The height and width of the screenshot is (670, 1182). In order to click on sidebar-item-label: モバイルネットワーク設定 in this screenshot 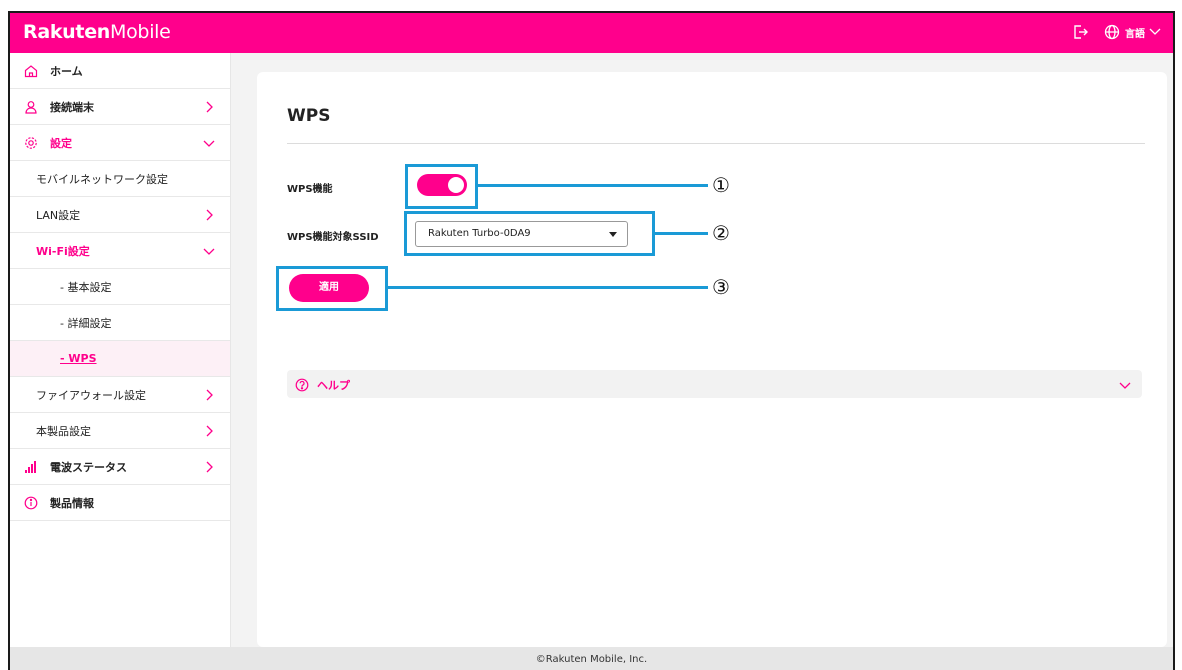, I will do `click(102, 179)`.